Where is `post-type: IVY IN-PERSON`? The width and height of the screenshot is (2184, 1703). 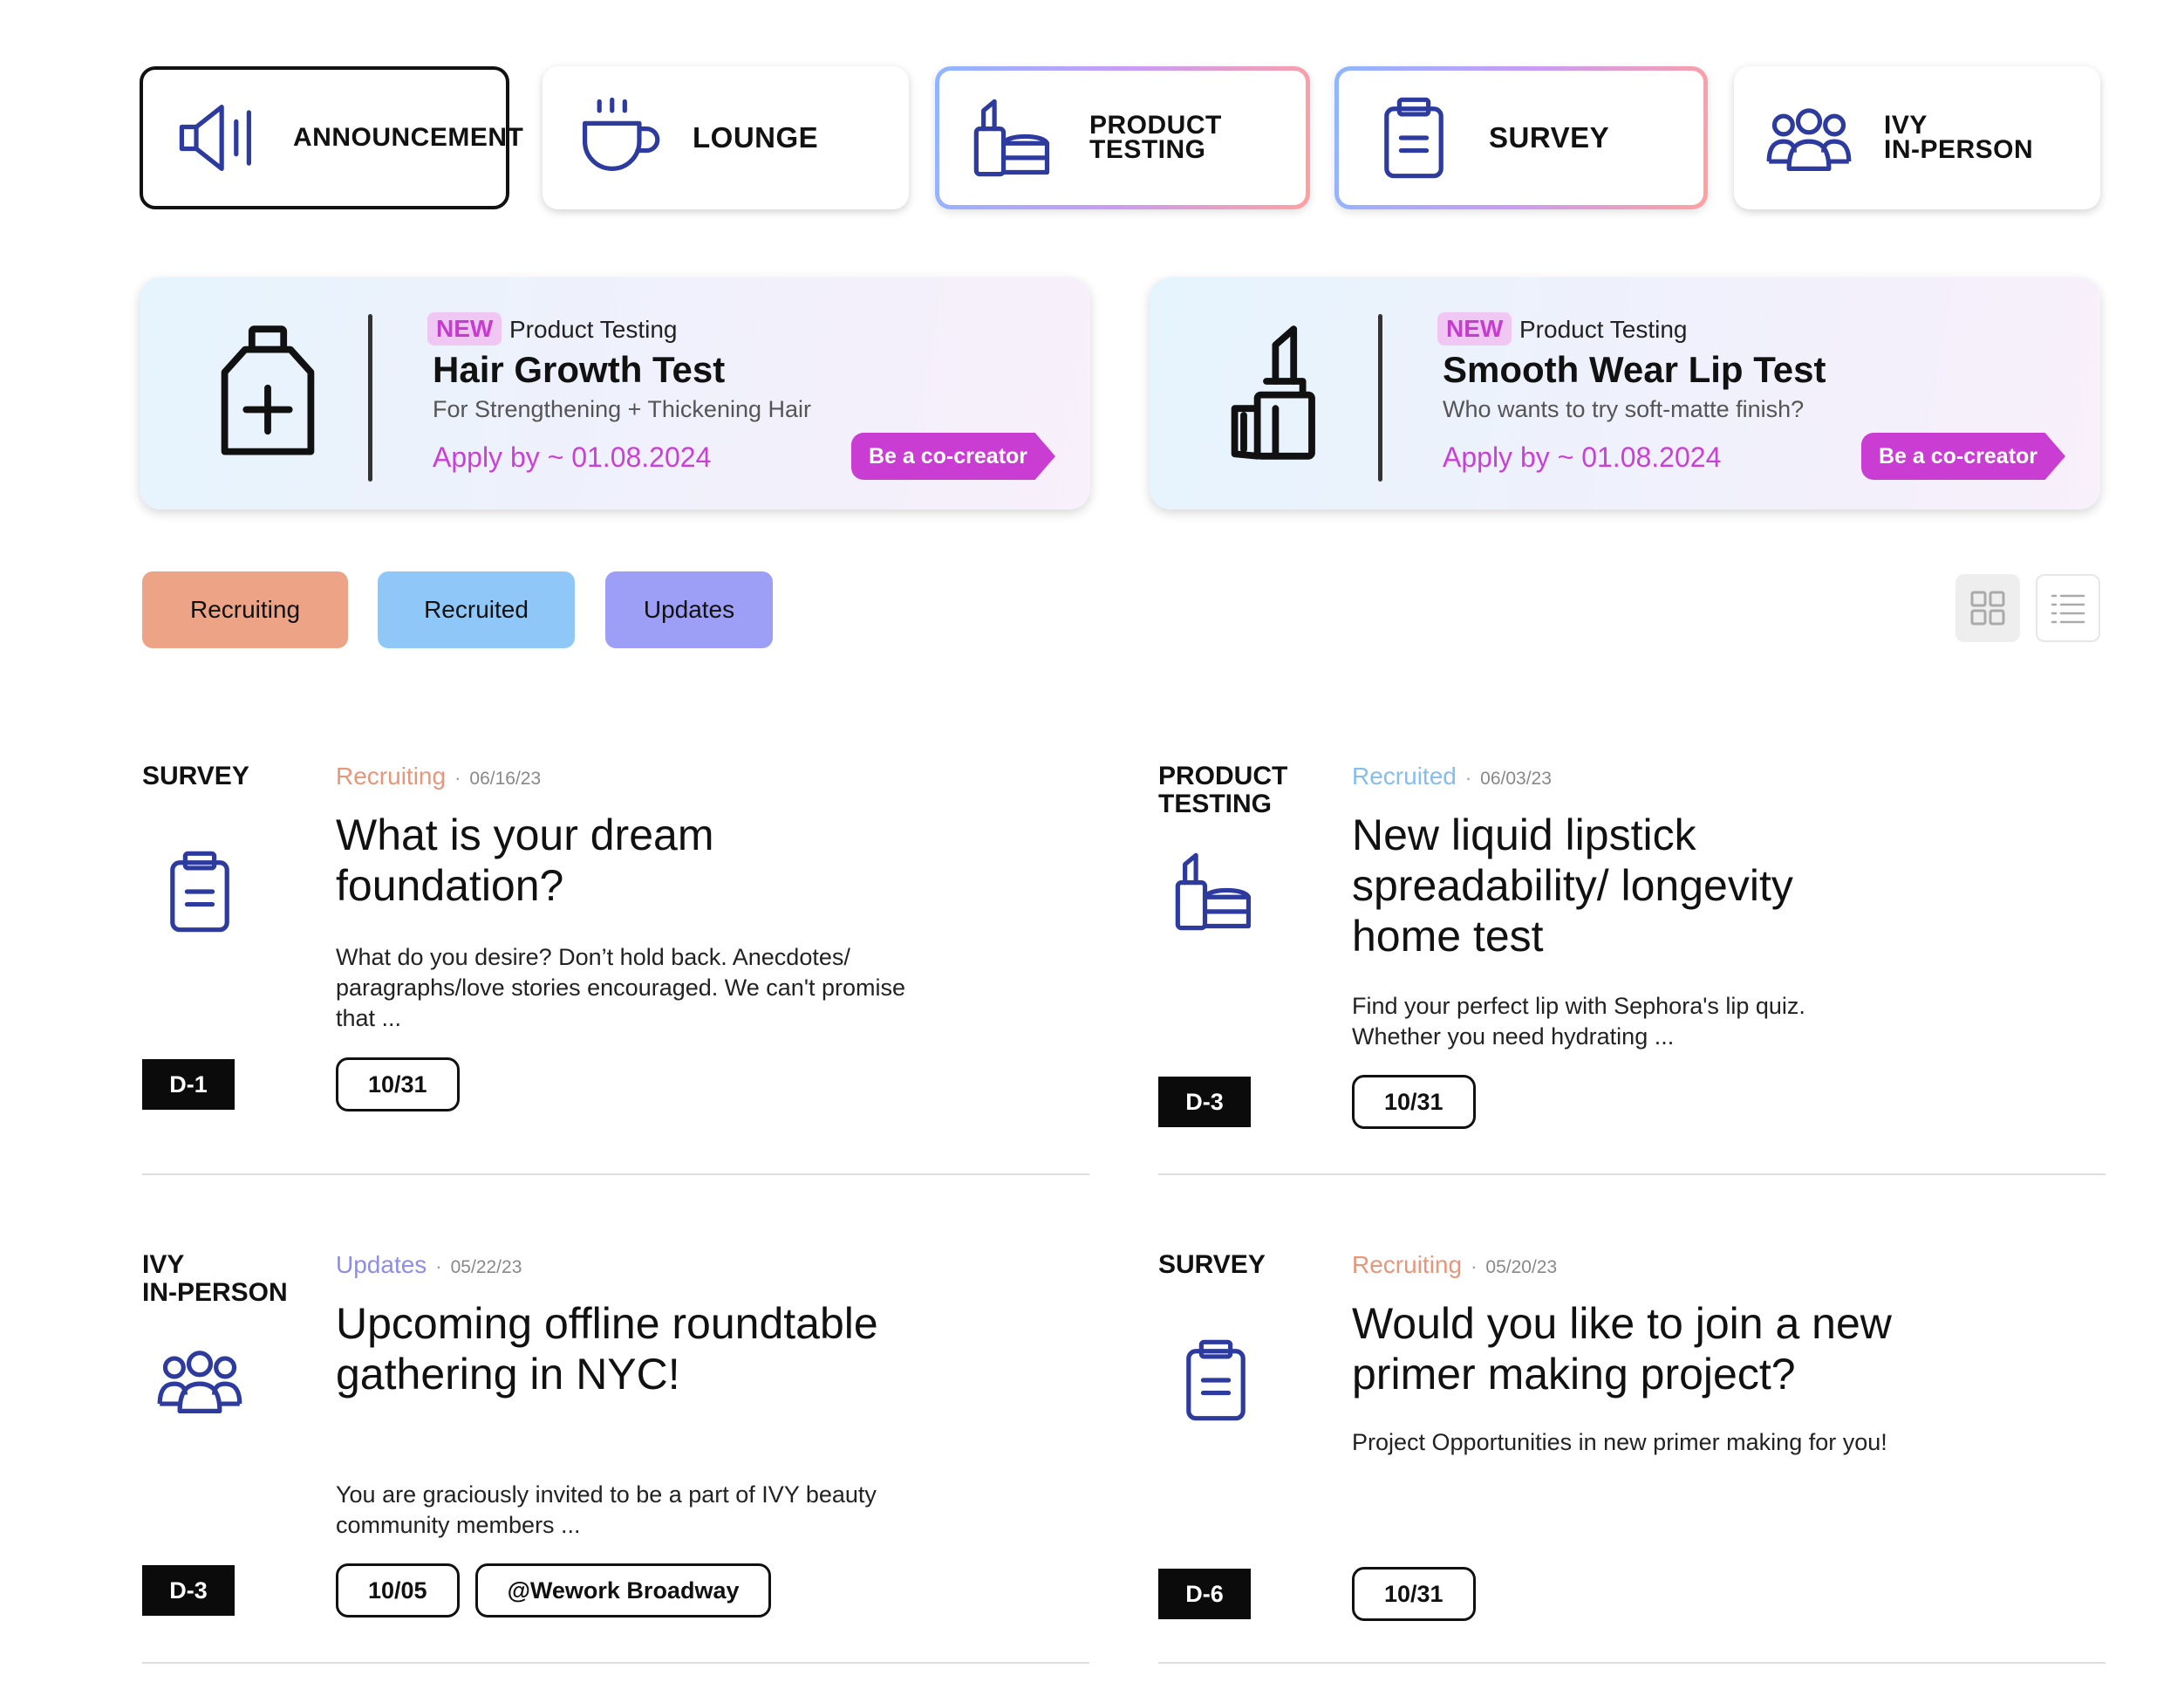
post-type: IVY IN-PERSON is located at coordinates (215, 1278).